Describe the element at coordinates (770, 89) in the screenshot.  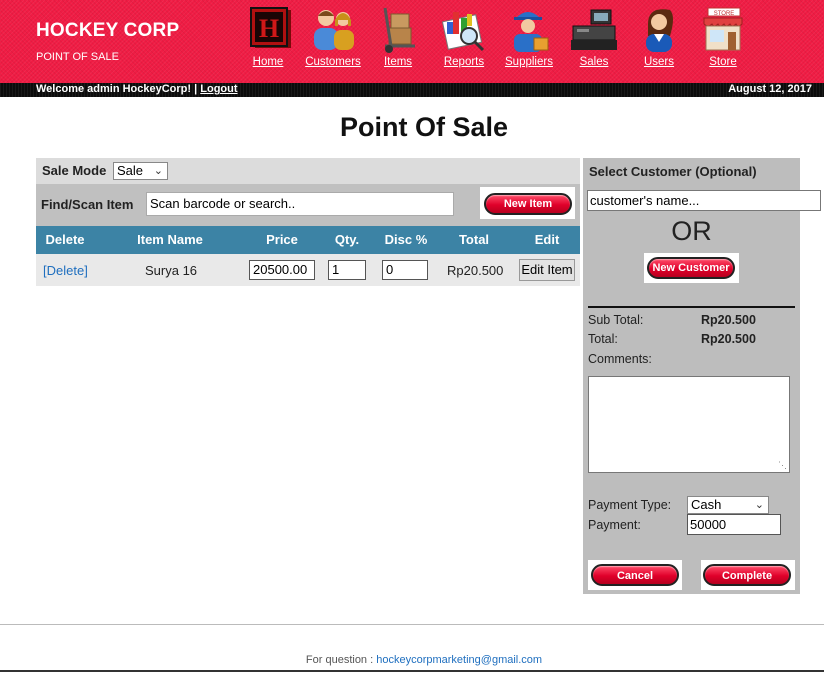
I see `current-date: August 12, 2017` at that location.